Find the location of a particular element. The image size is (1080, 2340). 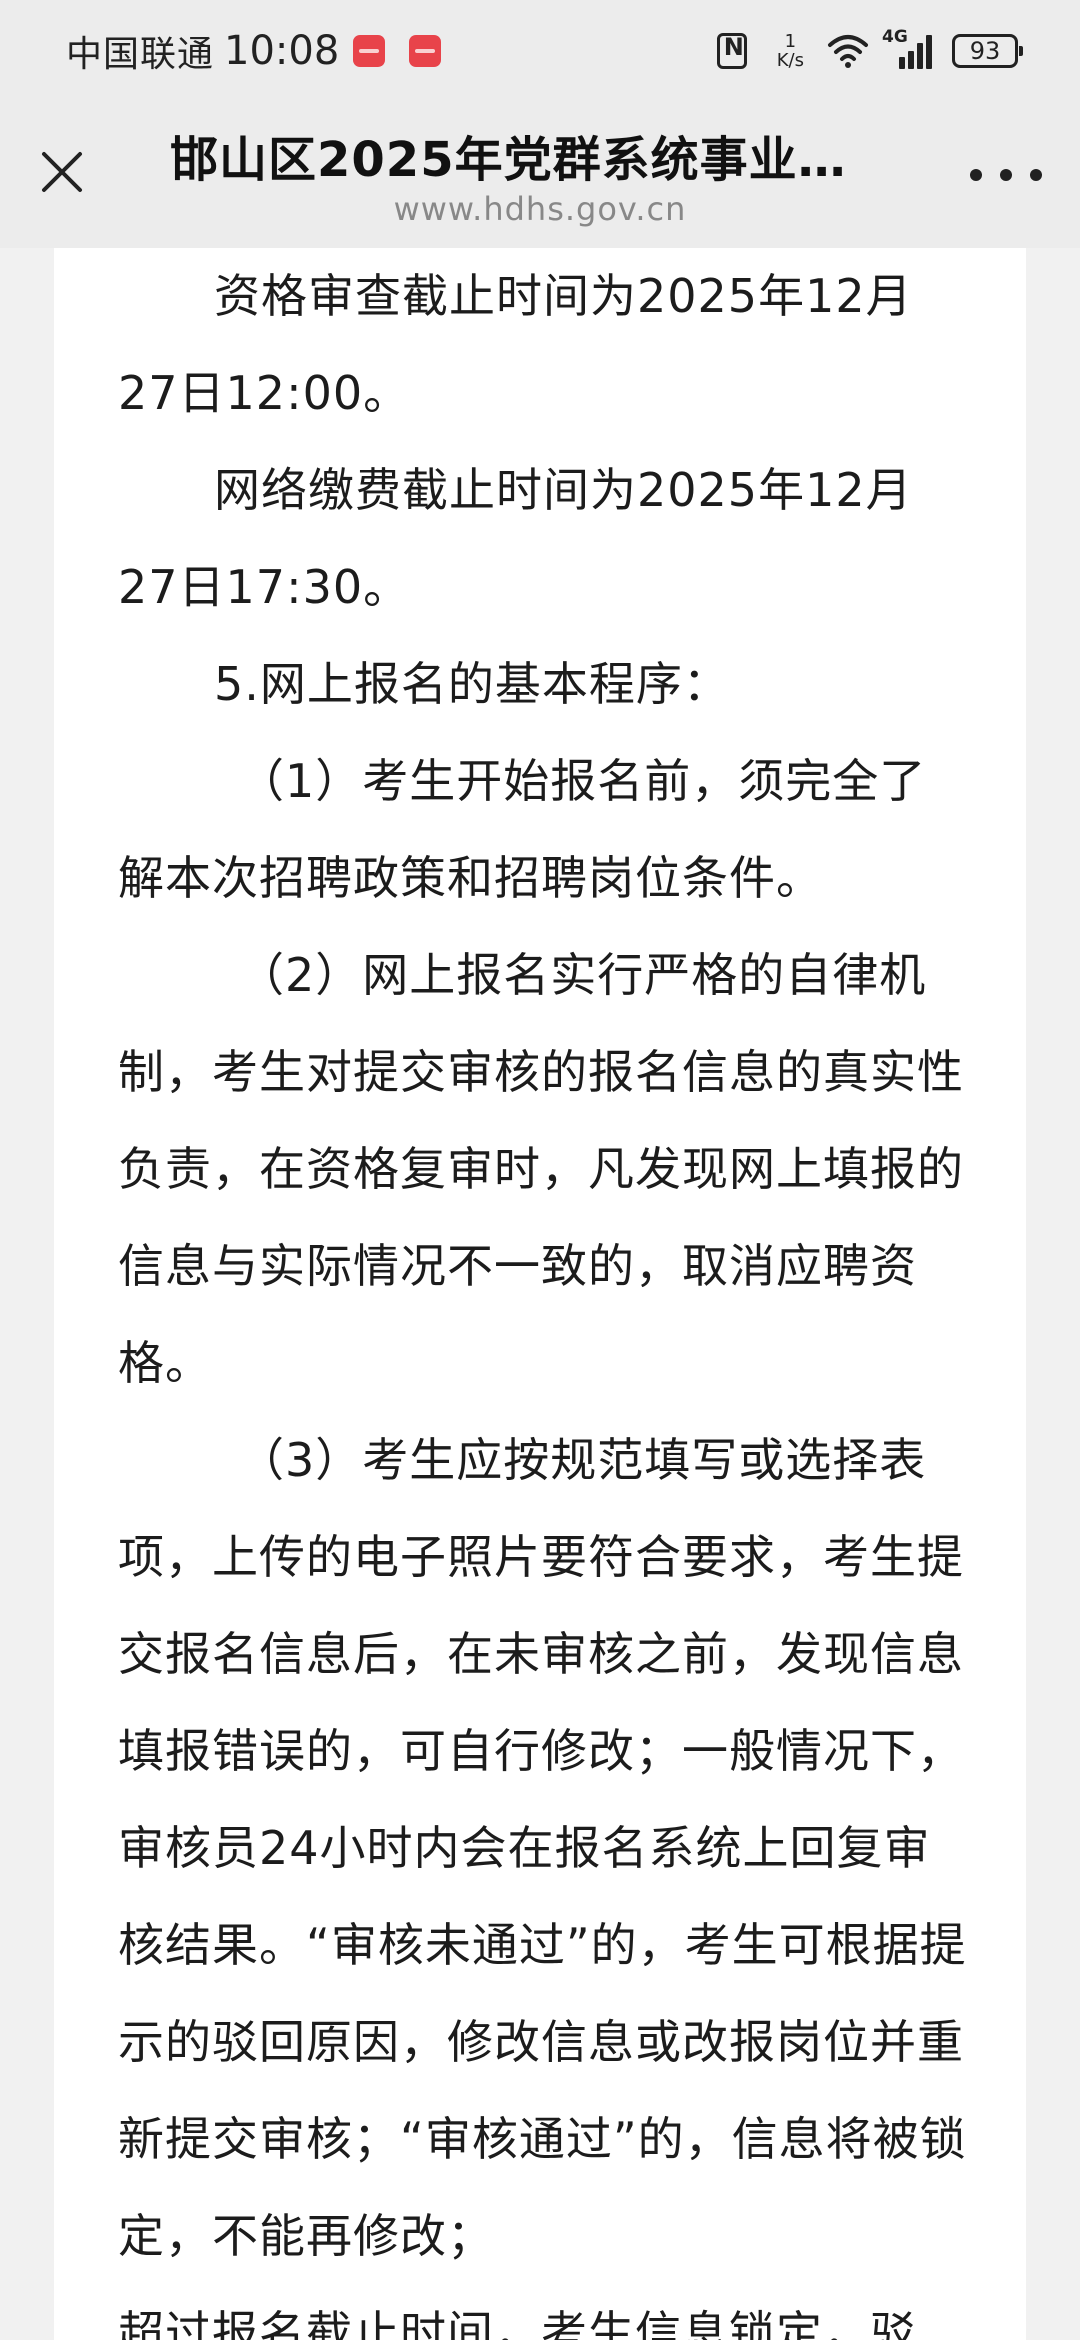

cellular-signal-icon: 4G is located at coordinates (908, 49).